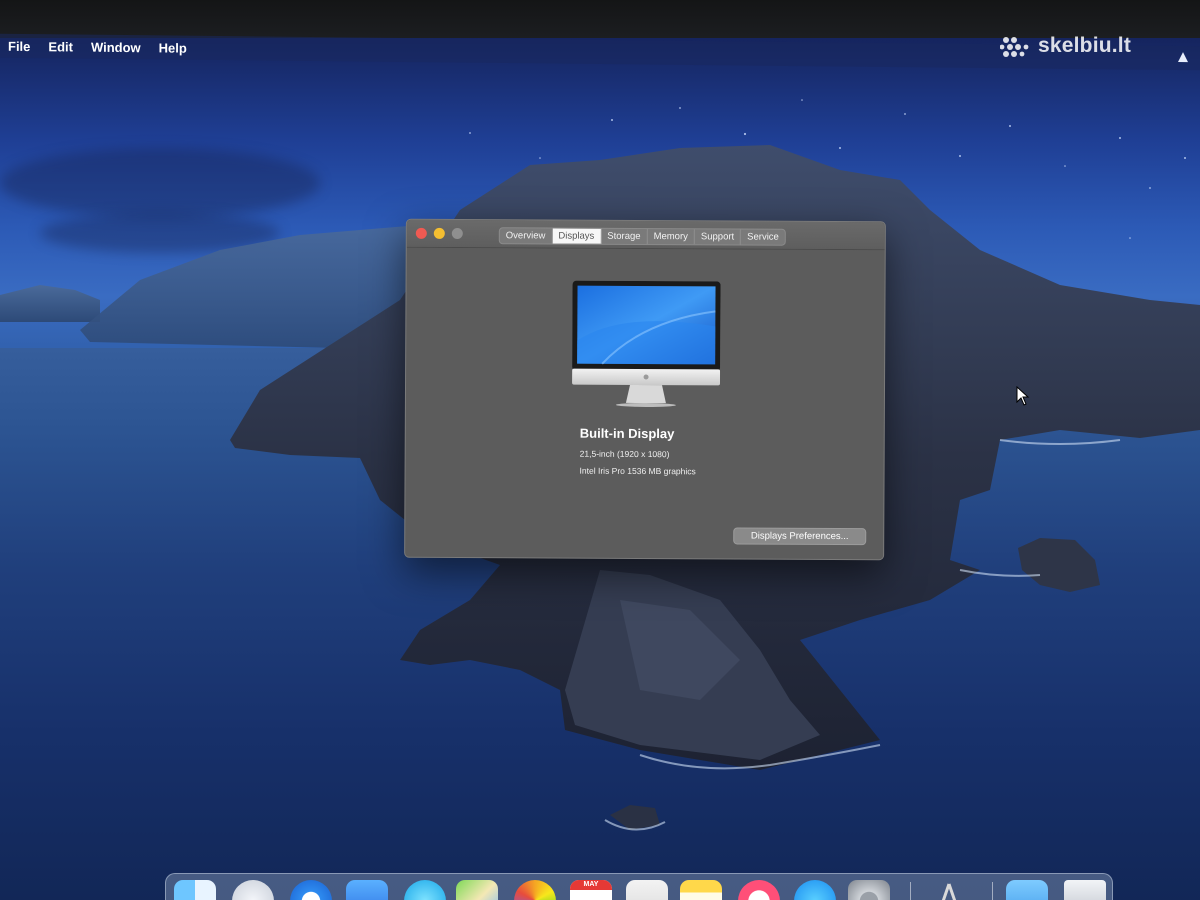 The image size is (1200, 900). What do you see at coordinates (457, 233) in the screenshot?
I see `zoom-button` at bounding box center [457, 233].